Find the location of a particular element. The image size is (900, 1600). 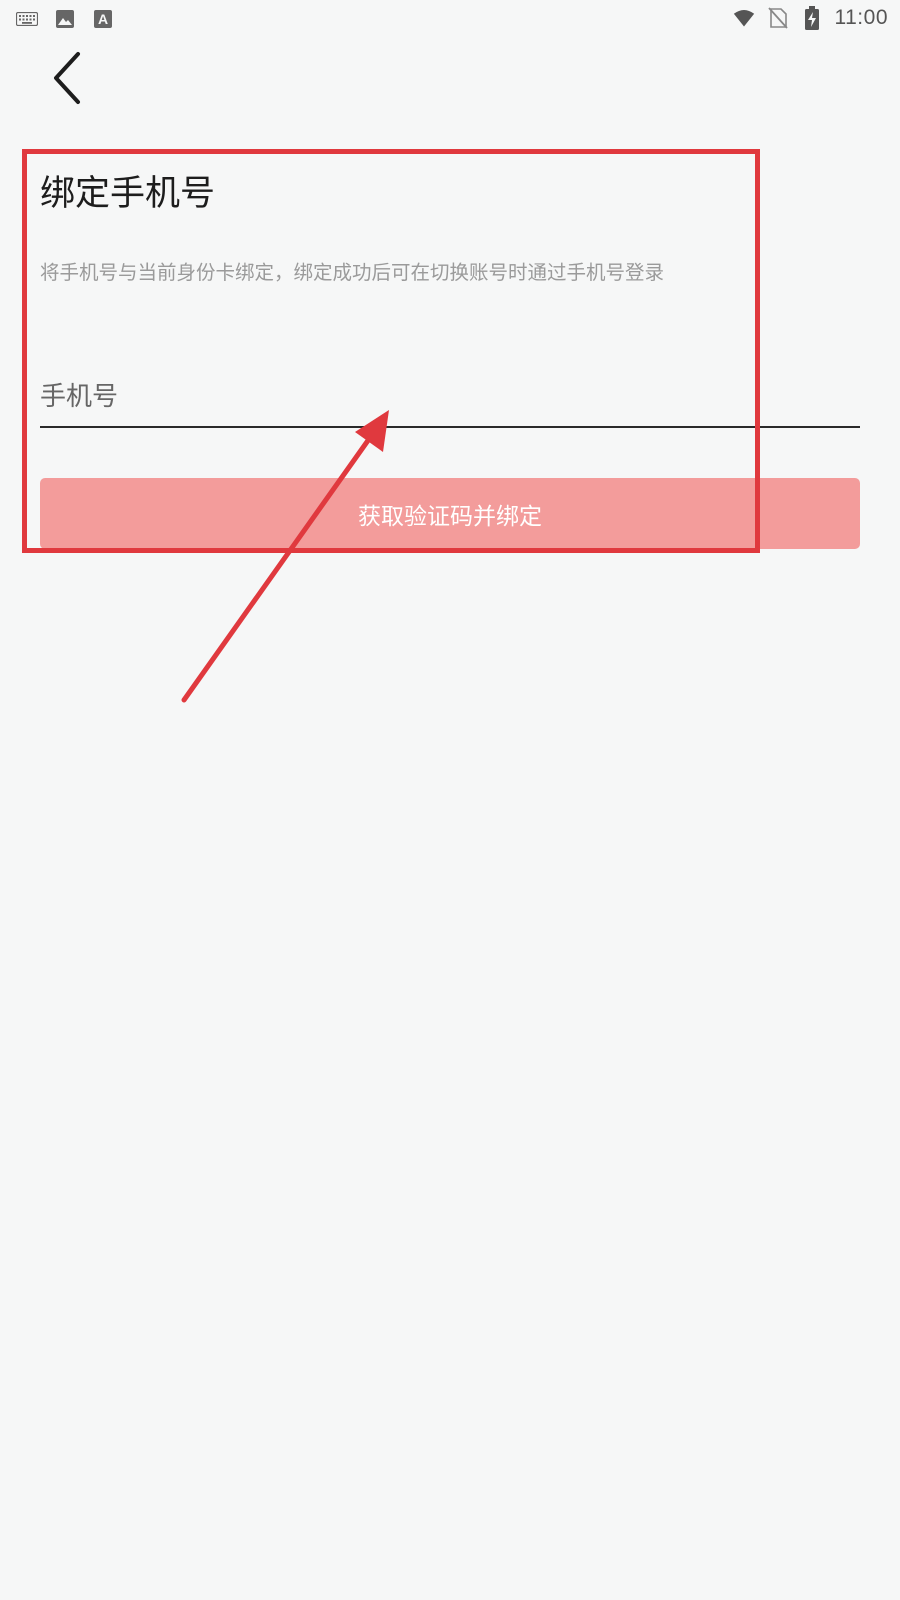

svg-text: A is located at coordinates (103, 19).